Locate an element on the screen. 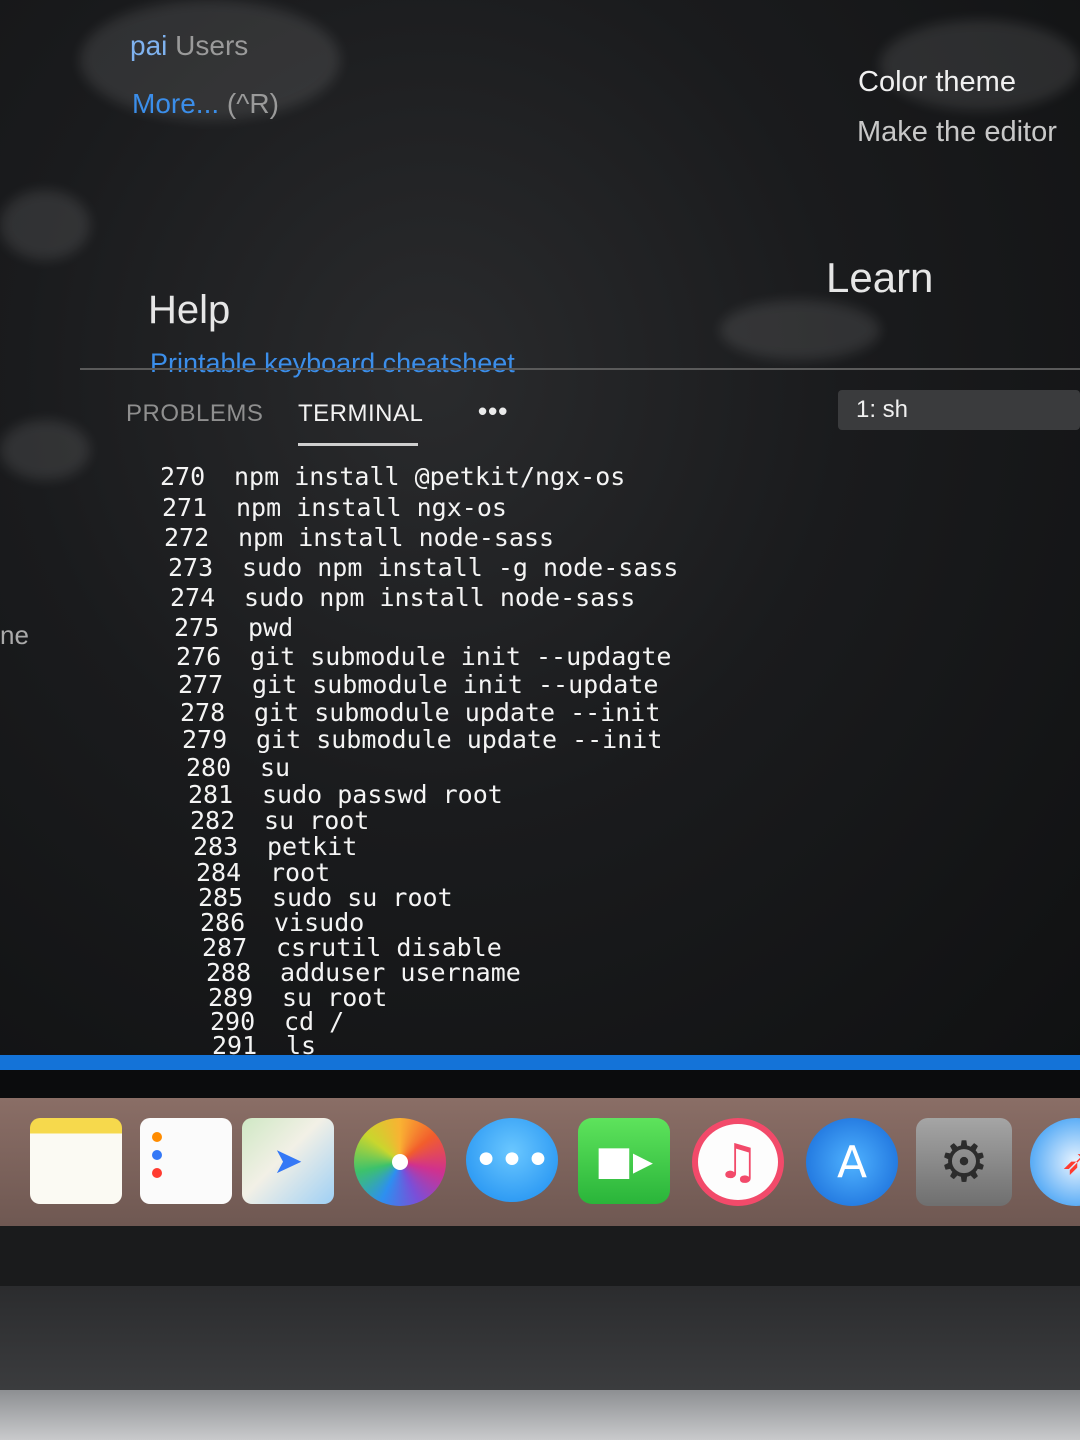  recent-folder-link: pai Users is located at coordinates (189, 46).